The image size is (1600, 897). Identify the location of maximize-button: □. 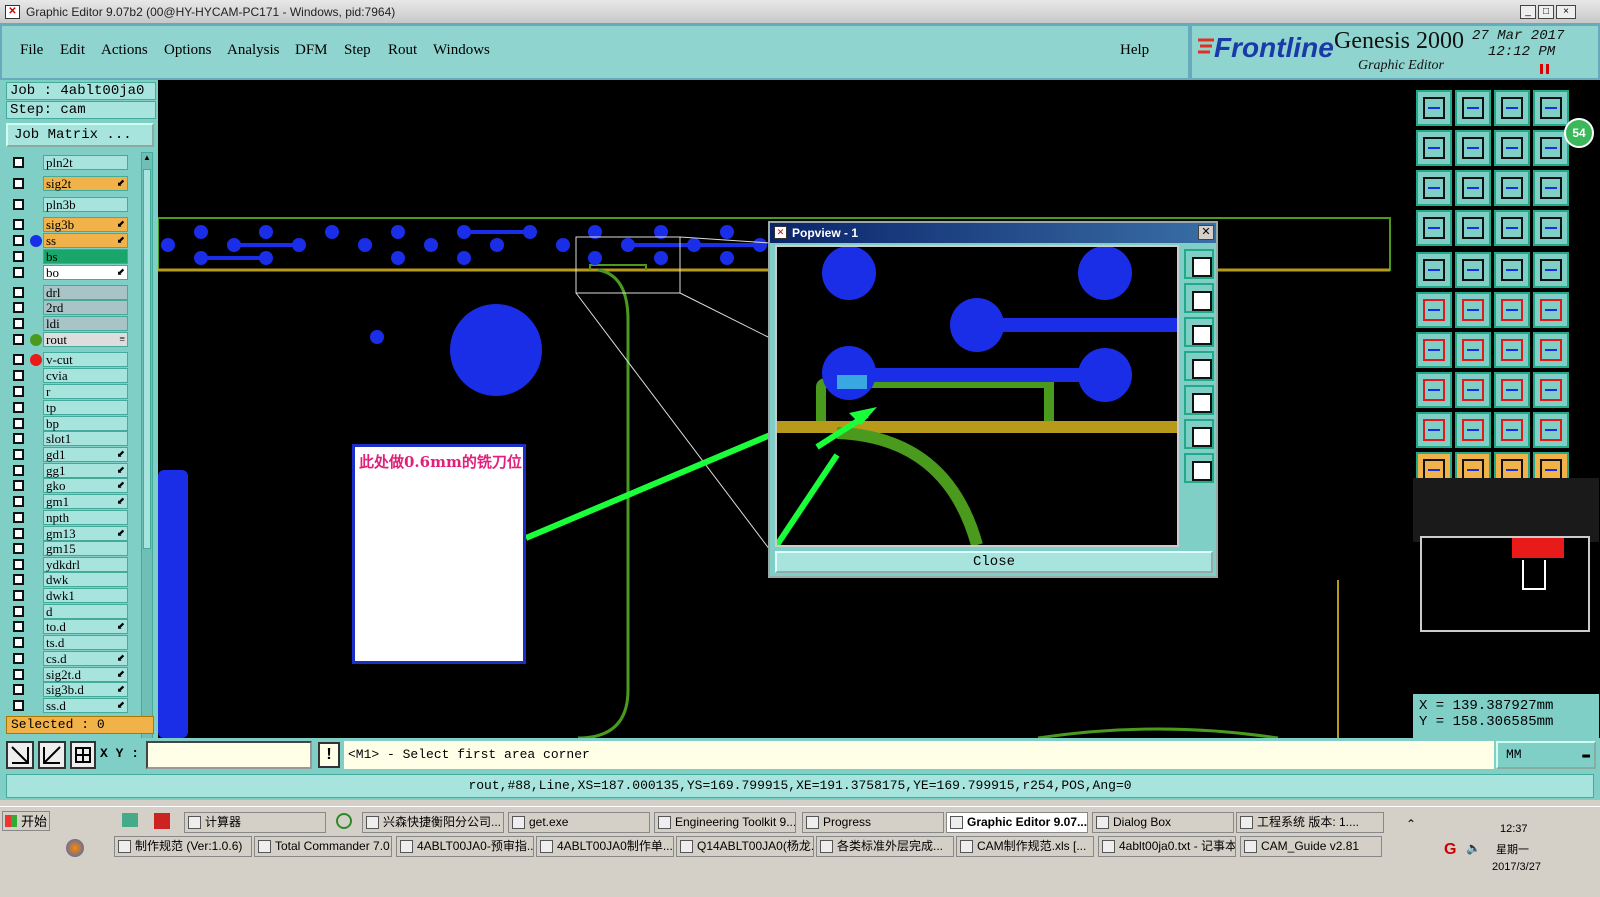
(1546, 12).